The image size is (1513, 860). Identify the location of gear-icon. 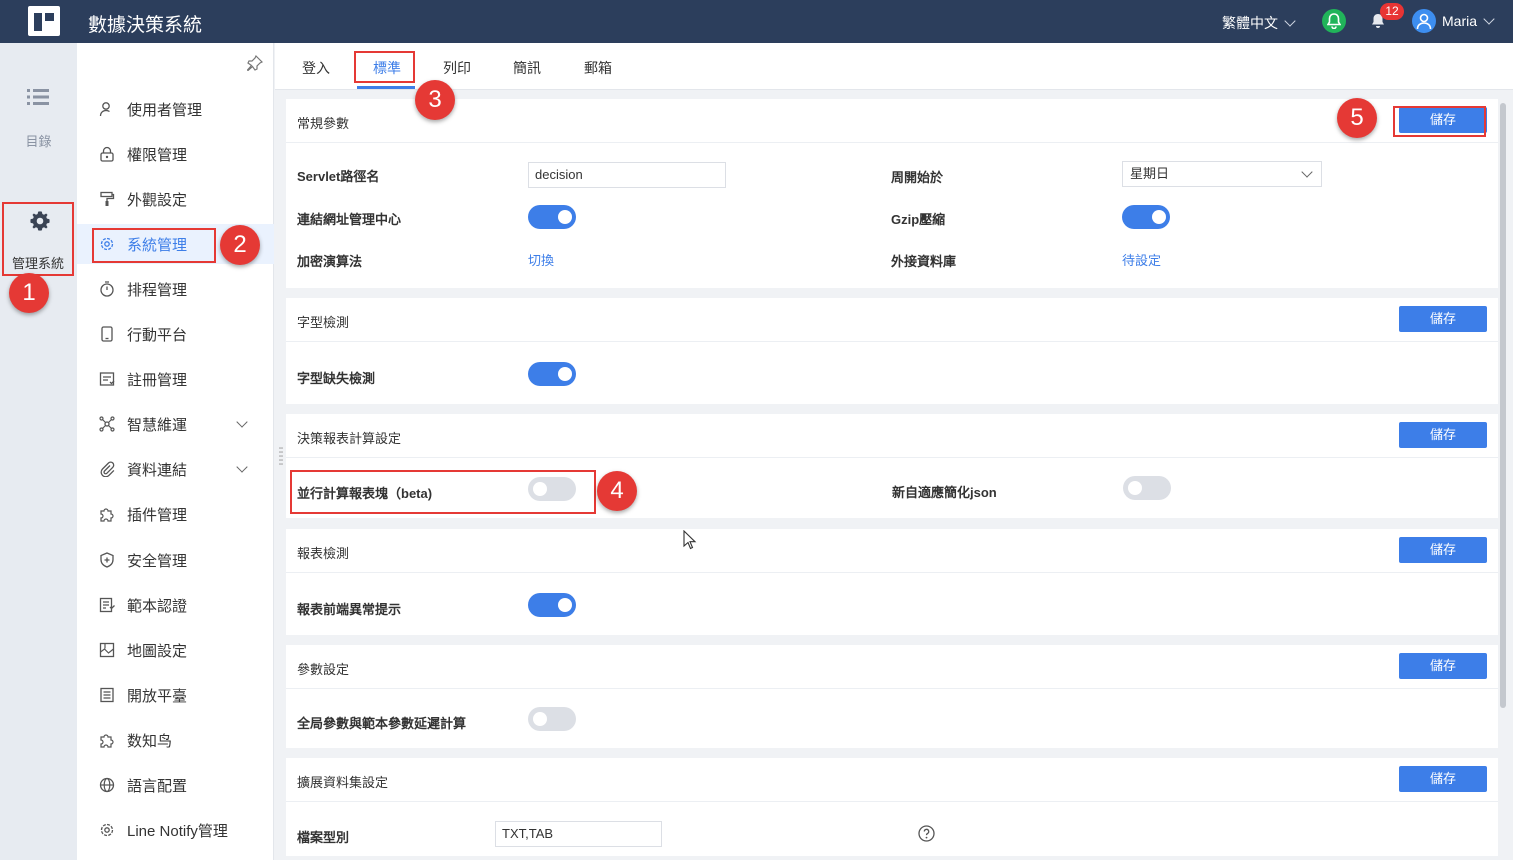
(107, 830).